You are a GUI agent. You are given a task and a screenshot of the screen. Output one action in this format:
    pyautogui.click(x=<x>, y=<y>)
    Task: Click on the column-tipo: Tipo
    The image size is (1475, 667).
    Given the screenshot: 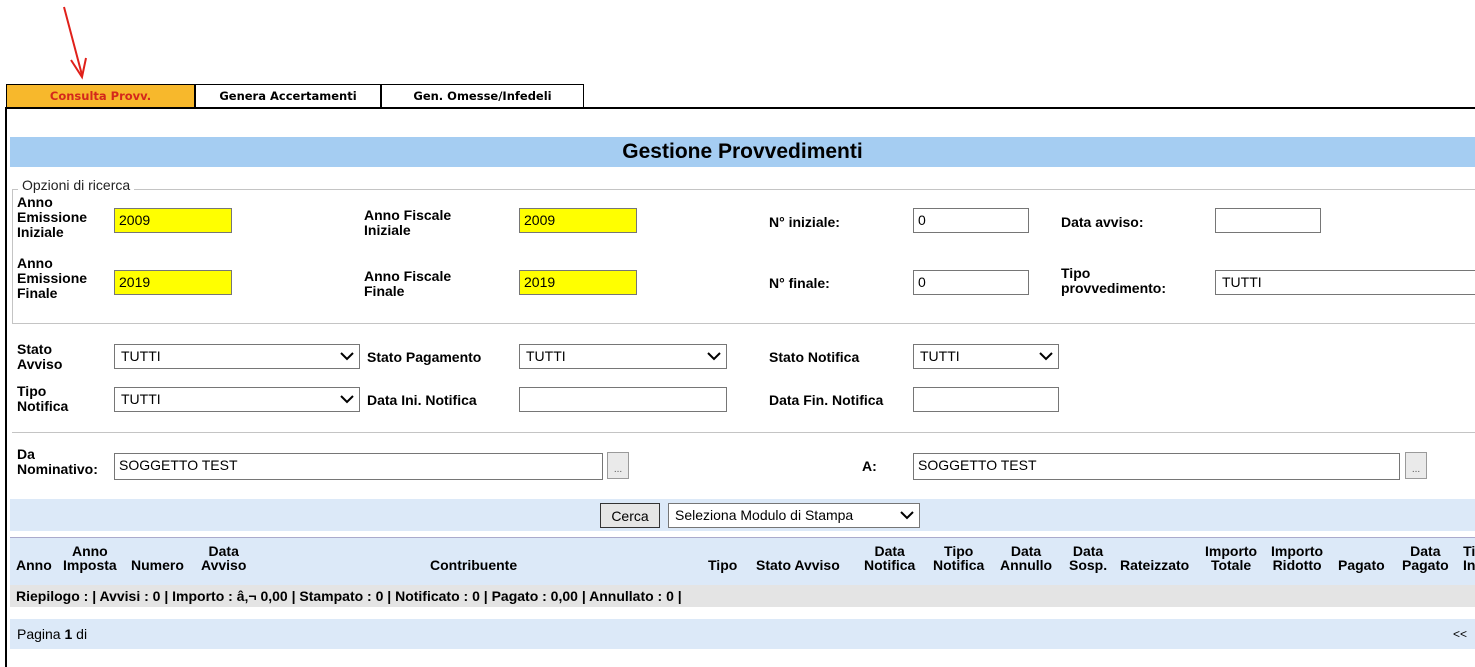 What is the action you would take?
    pyautogui.click(x=722, y=565)
    